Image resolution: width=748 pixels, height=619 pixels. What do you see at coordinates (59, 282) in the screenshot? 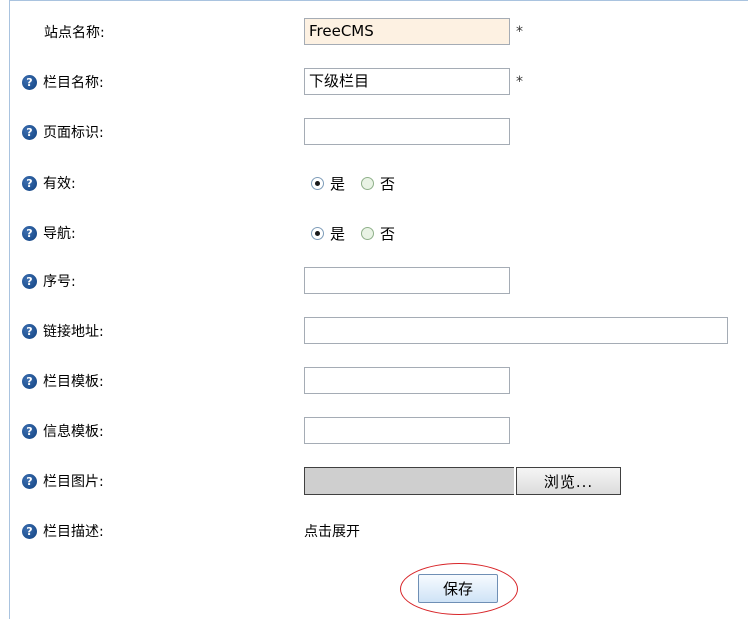
I see `order-label: 序号:` at bounding box center [59, 282].